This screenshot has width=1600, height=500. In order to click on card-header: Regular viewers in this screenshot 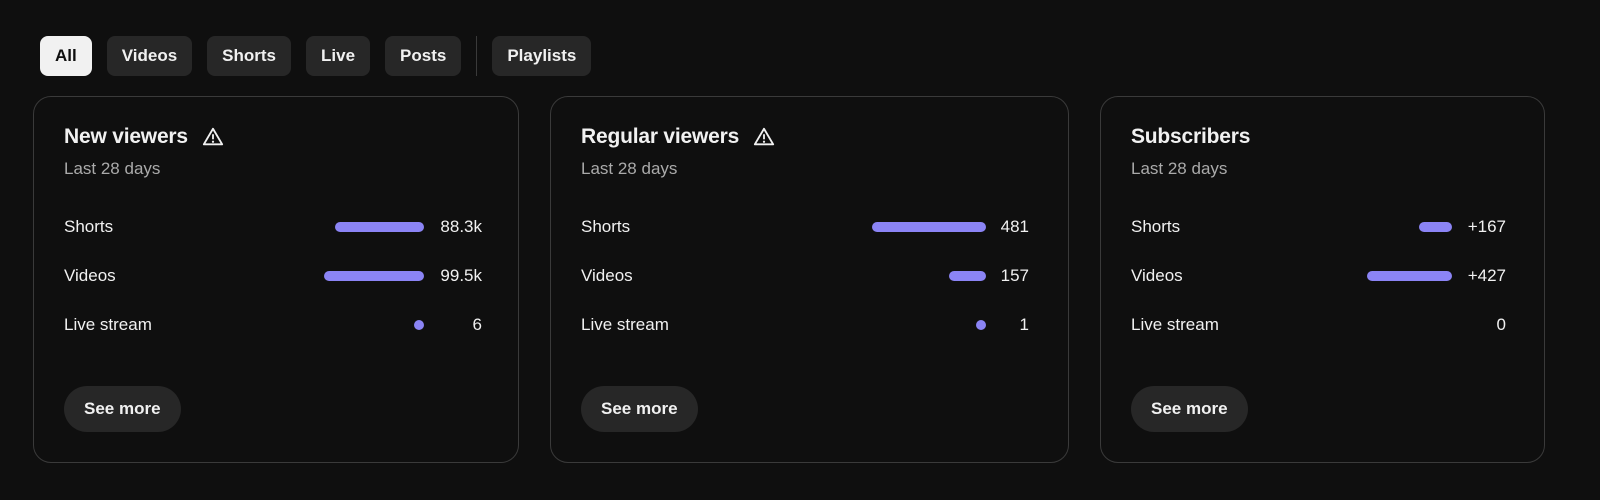, I will do `click(678, 137)`.